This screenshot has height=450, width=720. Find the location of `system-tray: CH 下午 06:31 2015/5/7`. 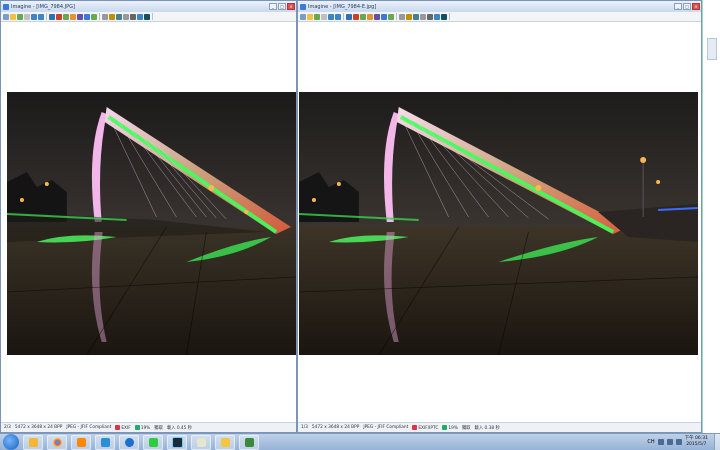

system-tray: CH 下午 06:31 2015/5/7 is located at coordinates (680, 442).